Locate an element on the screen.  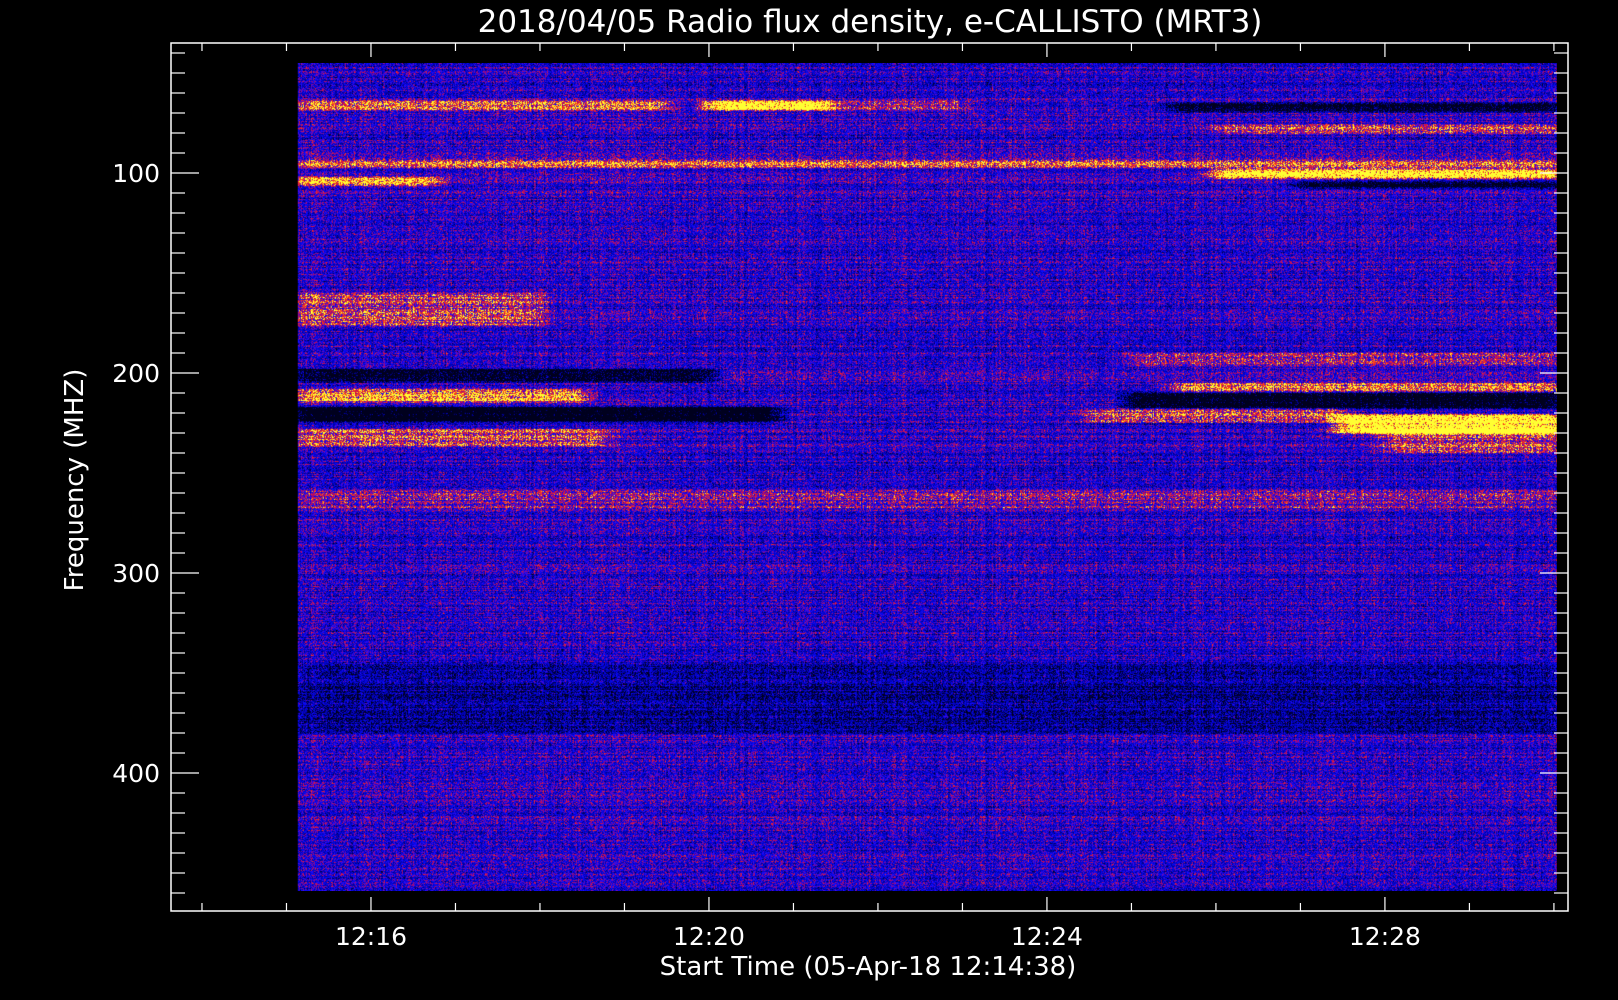
y-tick-label: 300 is located at coordinates (136, 573).